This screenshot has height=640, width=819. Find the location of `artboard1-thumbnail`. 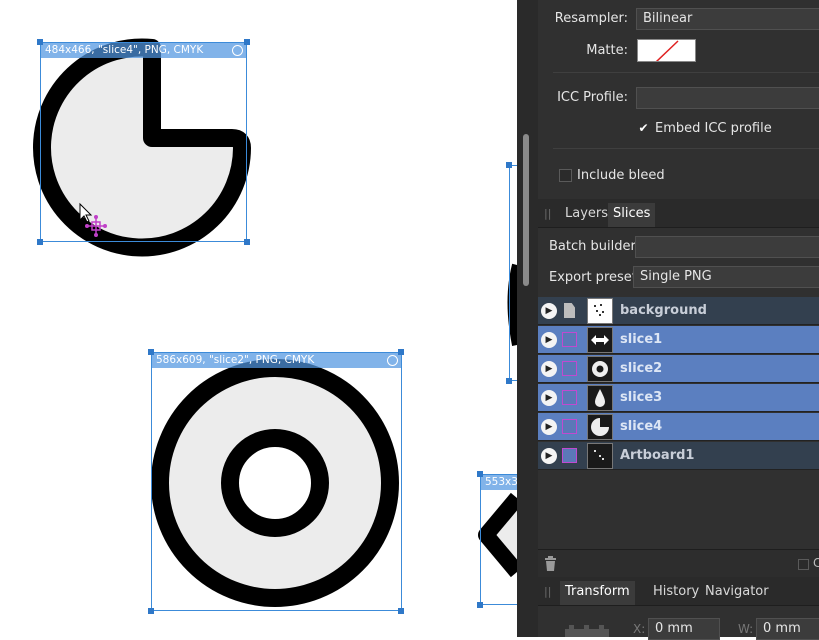

artboard1-thumbnail is located at coordinates (600, 456).